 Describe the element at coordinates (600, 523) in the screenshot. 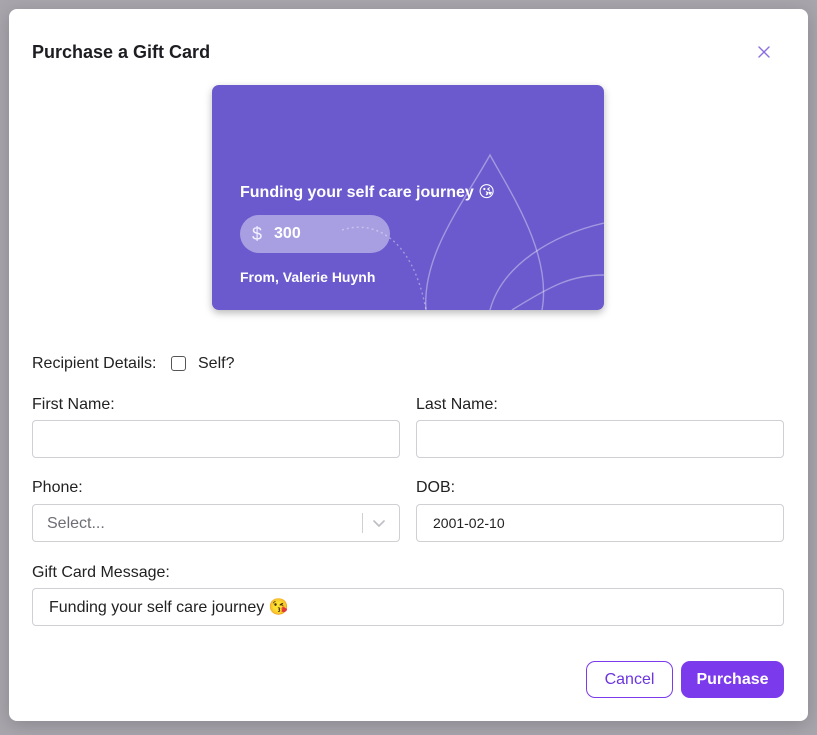

I see `dob-input` at that location.